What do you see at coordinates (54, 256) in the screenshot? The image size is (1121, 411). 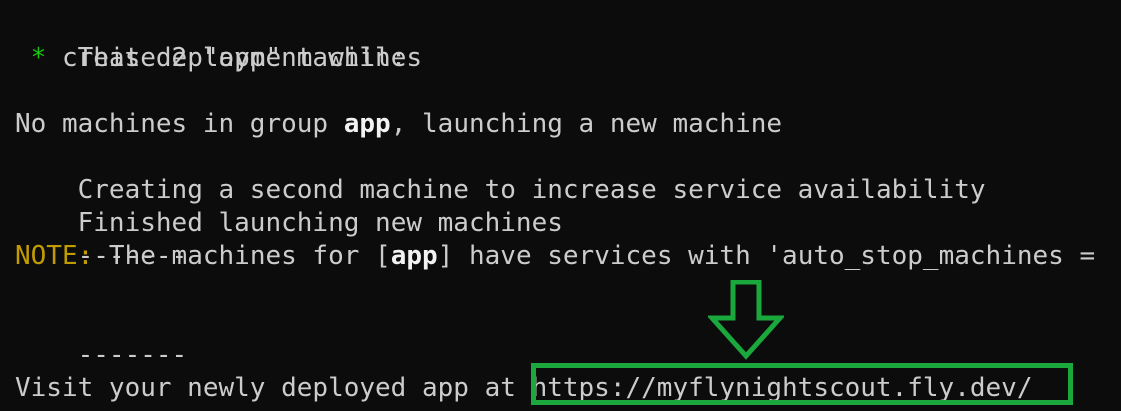 I see `note-label: NOTE:` at bounding box center [54, 256].